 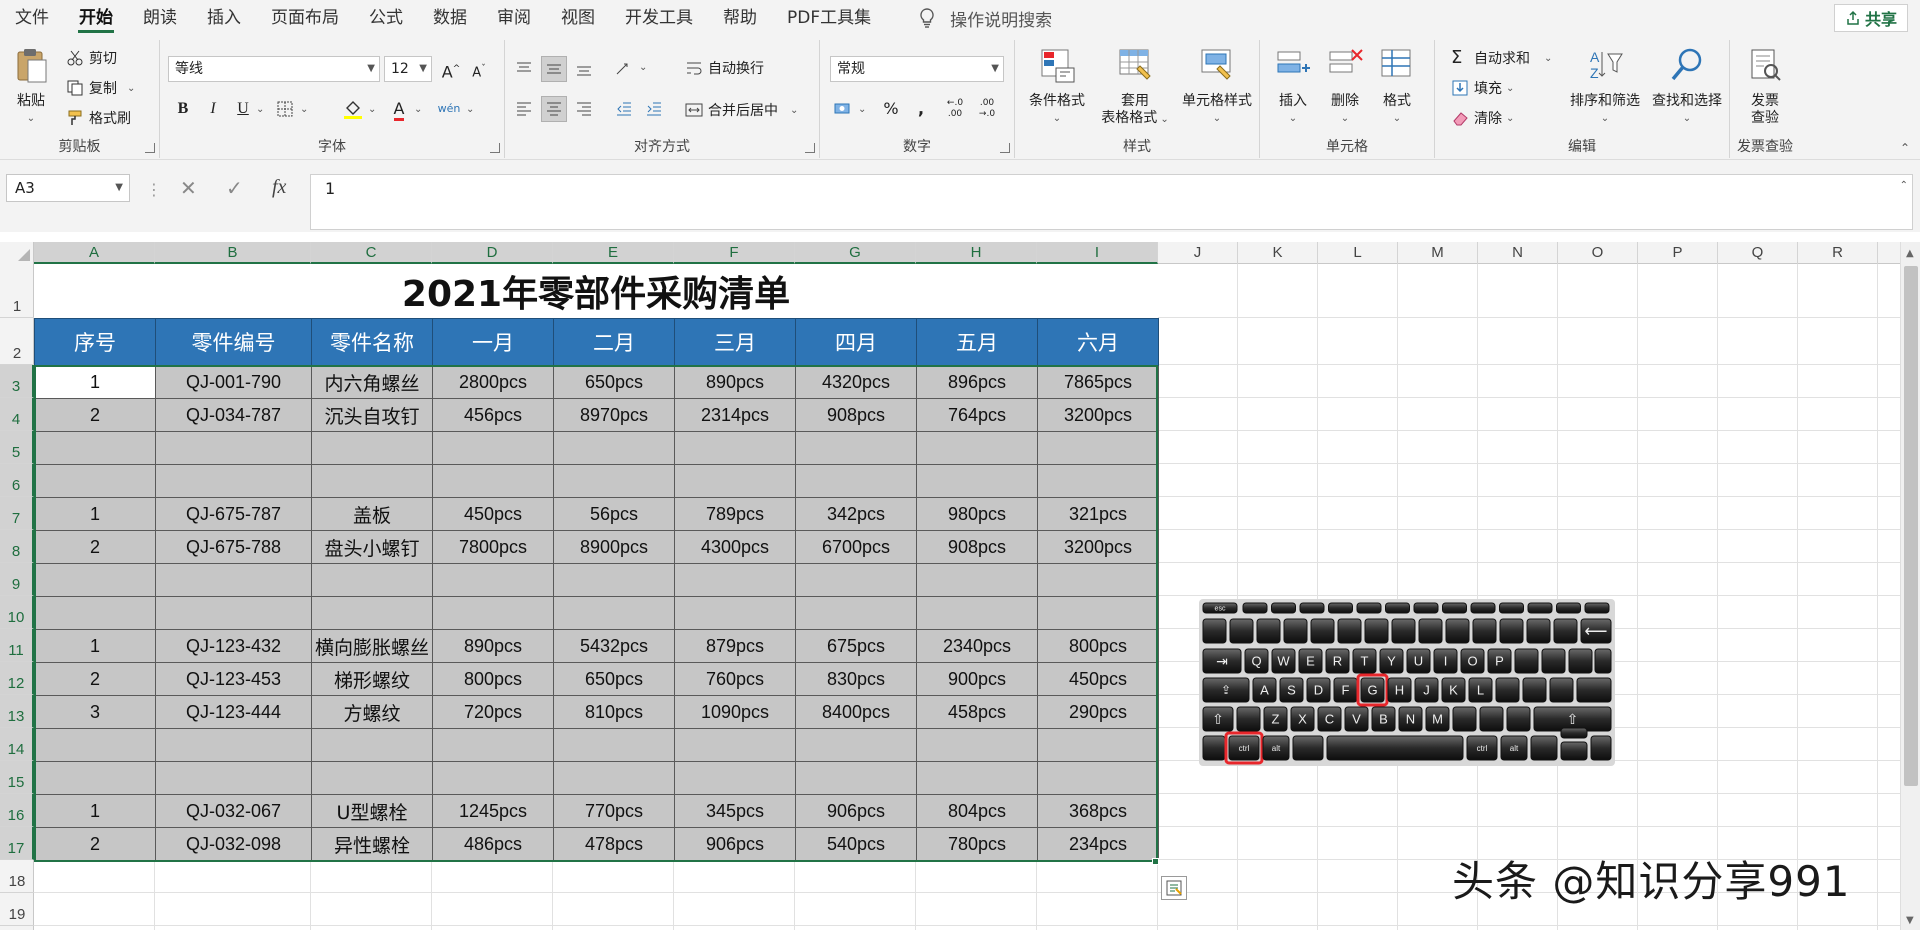 What do you see at coordinates (233, 342) in the screenshot?
I see `table-header-cell: 零件编号` at bounding box center [233, 342].